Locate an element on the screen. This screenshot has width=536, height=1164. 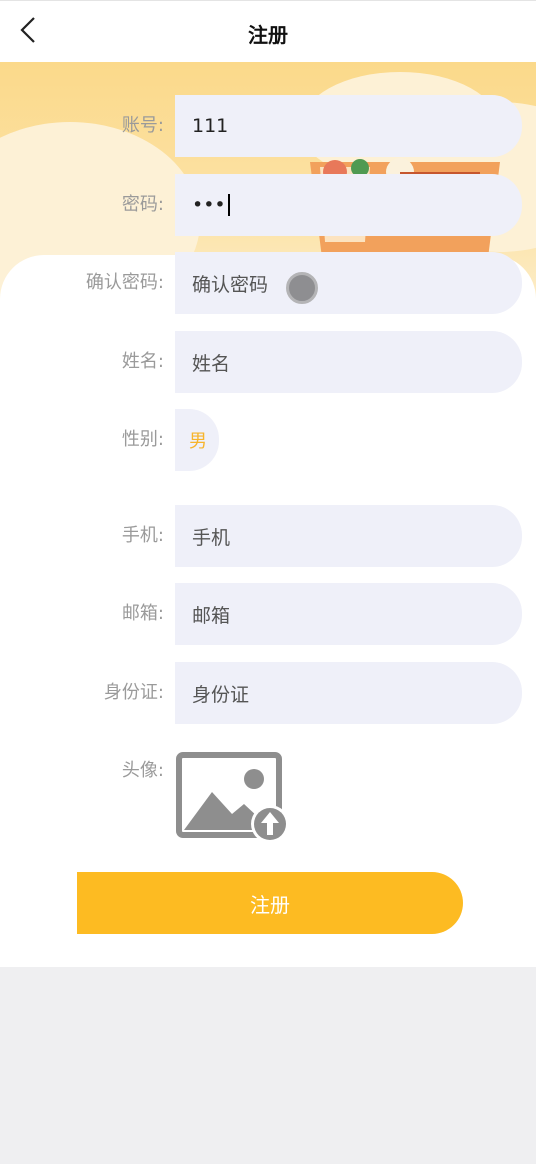
id-card-row: 身份证 is located at coordinates (268, 693).